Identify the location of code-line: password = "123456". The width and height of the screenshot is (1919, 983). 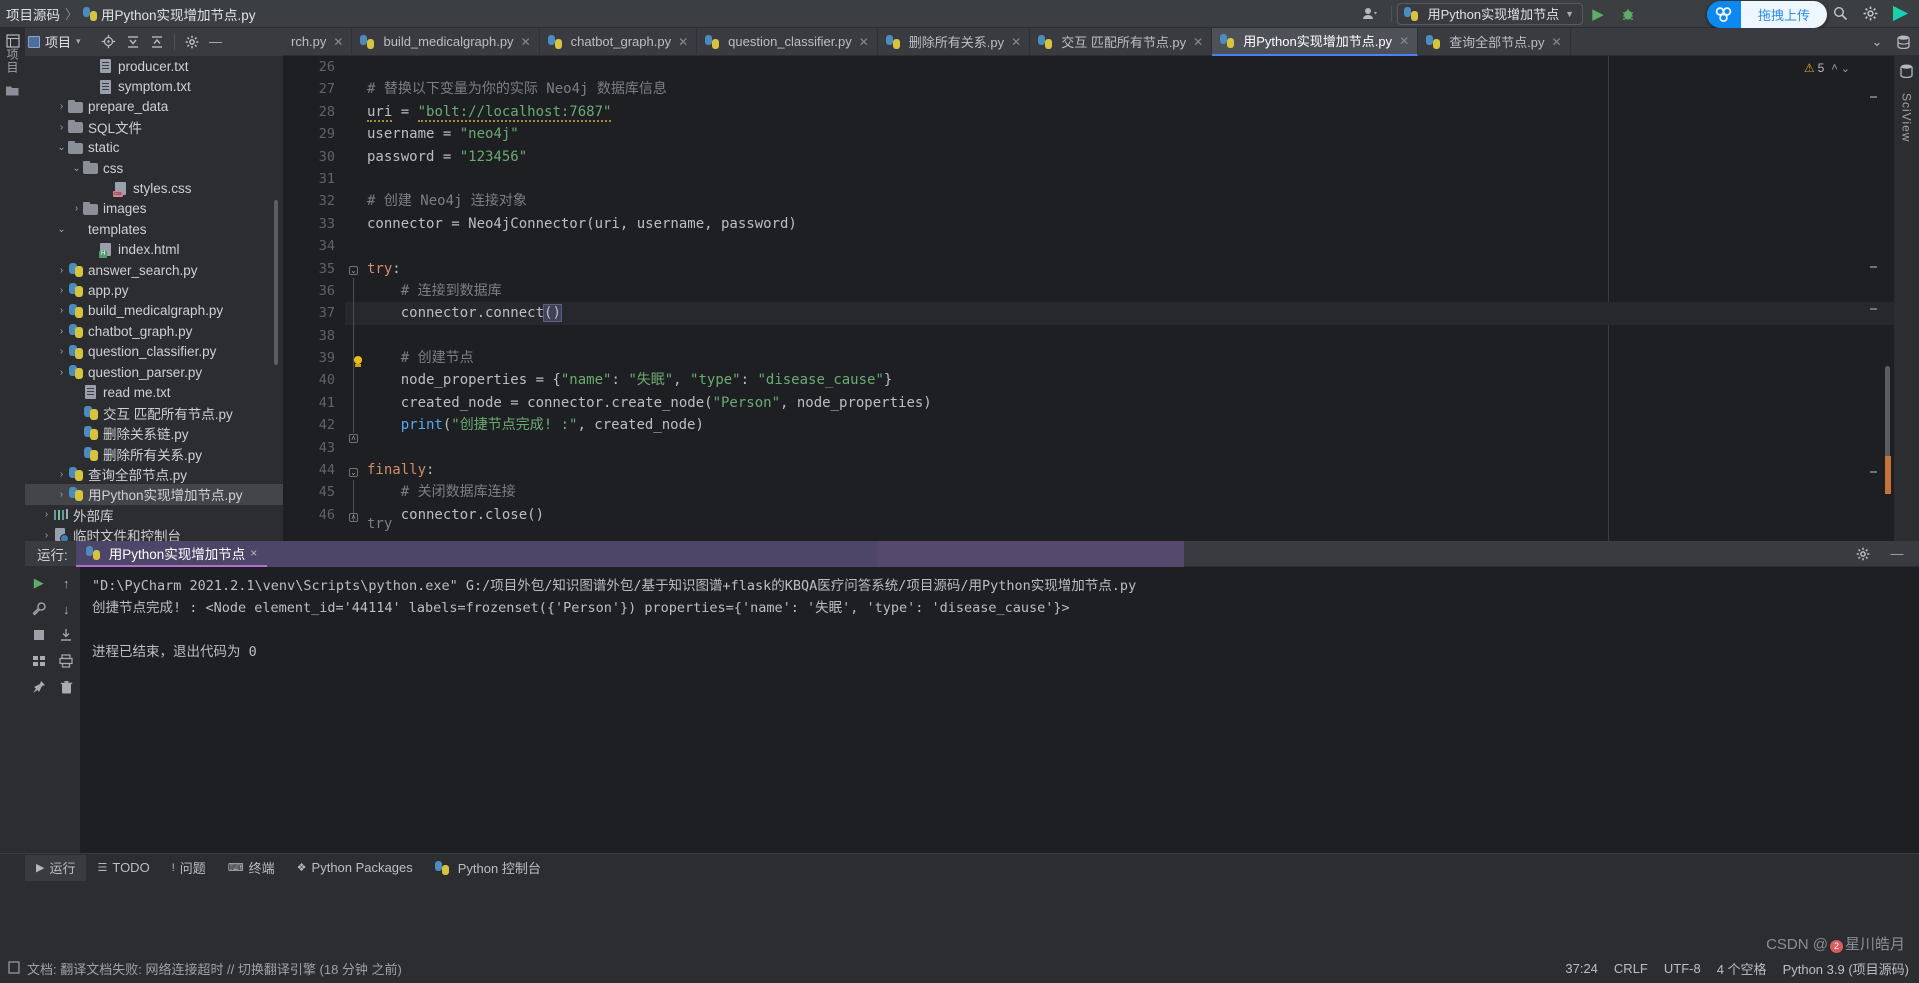
(1119, 157).